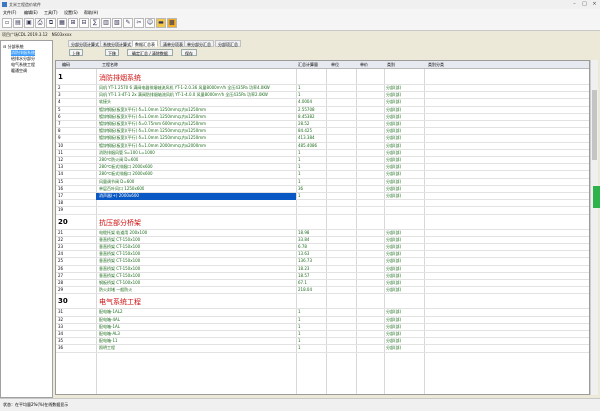 This screenshot has height=411, width=600. I want to click on edit-icon: ✎, so click(128, 23).